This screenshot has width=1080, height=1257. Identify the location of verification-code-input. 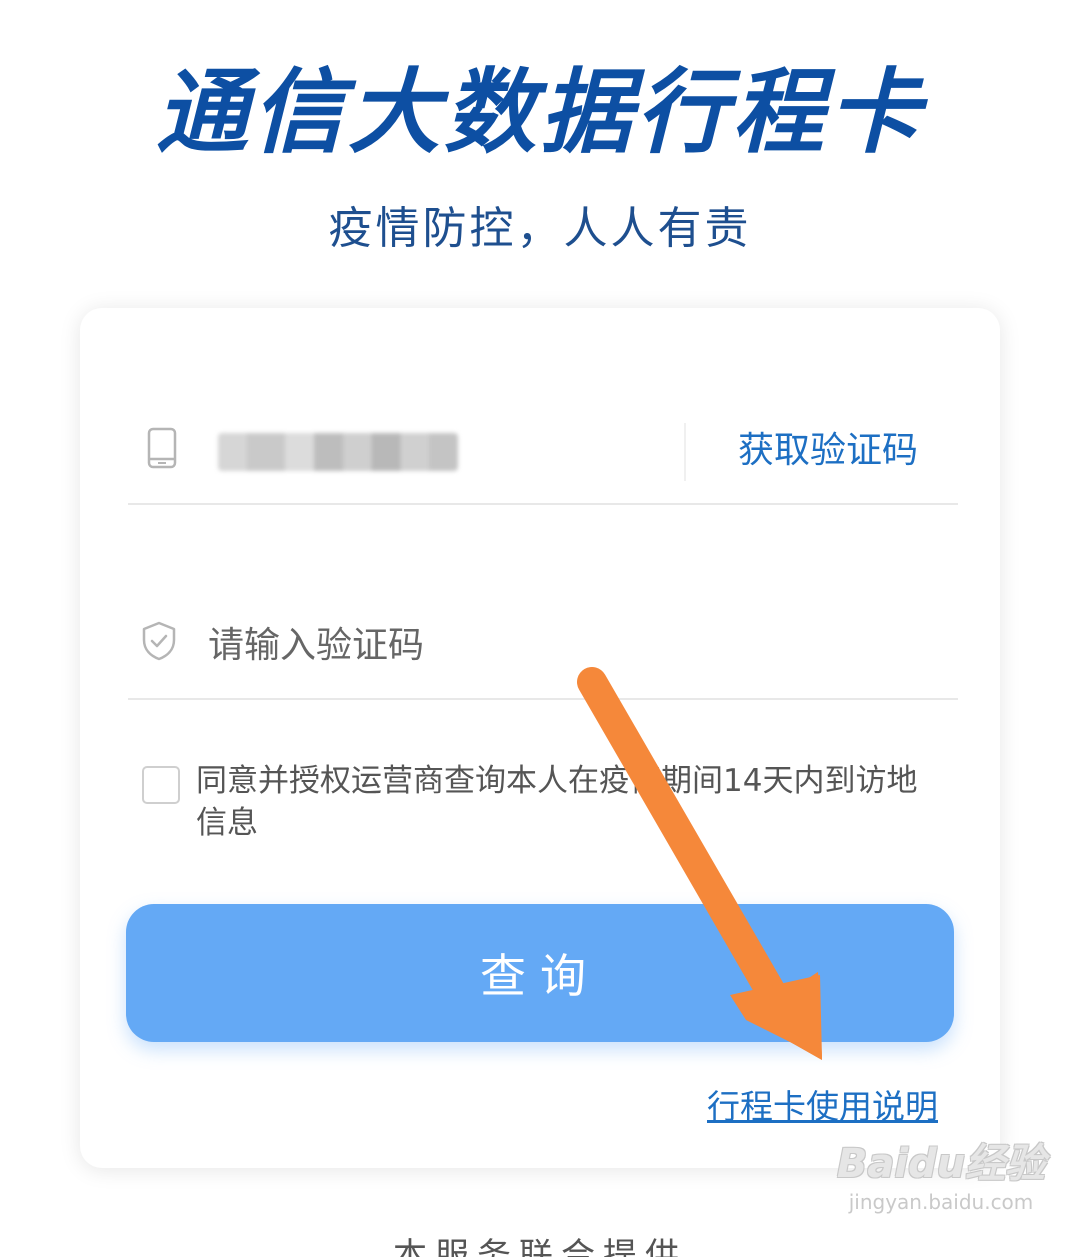
(558, 645).